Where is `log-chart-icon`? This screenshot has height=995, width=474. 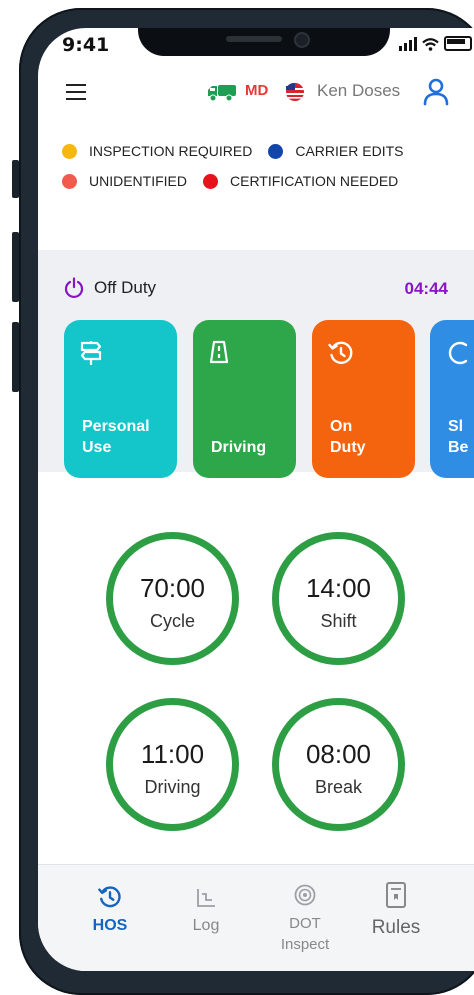 log-chart-icon is located at coordinates (206, 898).